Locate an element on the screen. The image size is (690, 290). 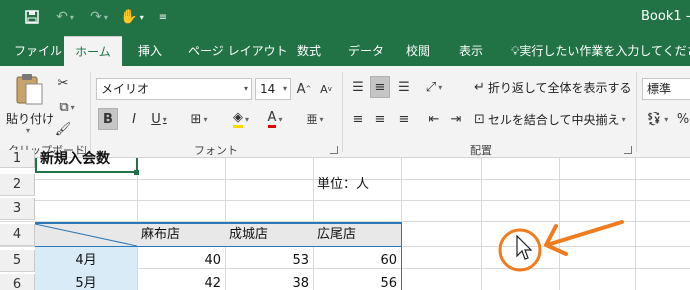
row-header: 6 is located at coordinates (17, 282).